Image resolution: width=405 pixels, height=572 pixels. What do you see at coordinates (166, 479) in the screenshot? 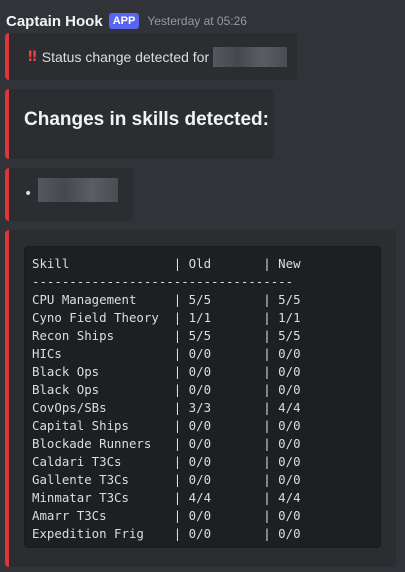
I see `table-row: Gallente T3Cs | 0/0 | 0/0` at bounding box center [166, 479].